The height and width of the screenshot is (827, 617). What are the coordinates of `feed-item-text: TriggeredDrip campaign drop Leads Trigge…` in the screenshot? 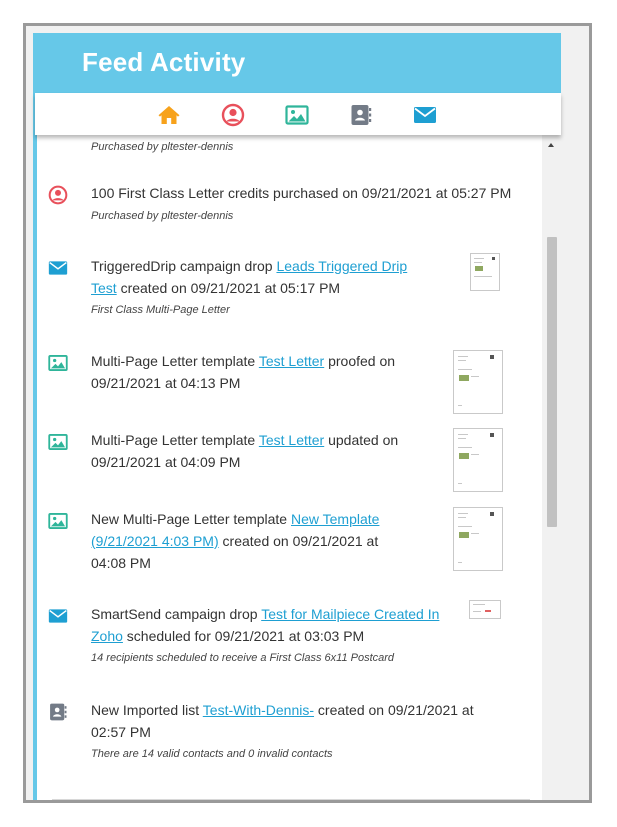 It's located at (249, 277).